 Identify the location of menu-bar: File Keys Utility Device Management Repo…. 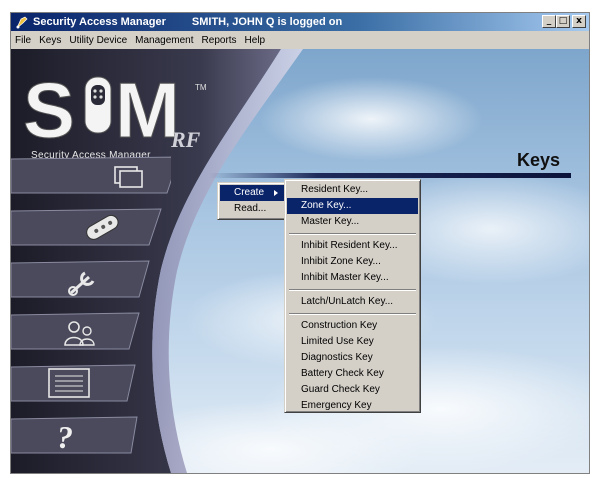
(300, 40).